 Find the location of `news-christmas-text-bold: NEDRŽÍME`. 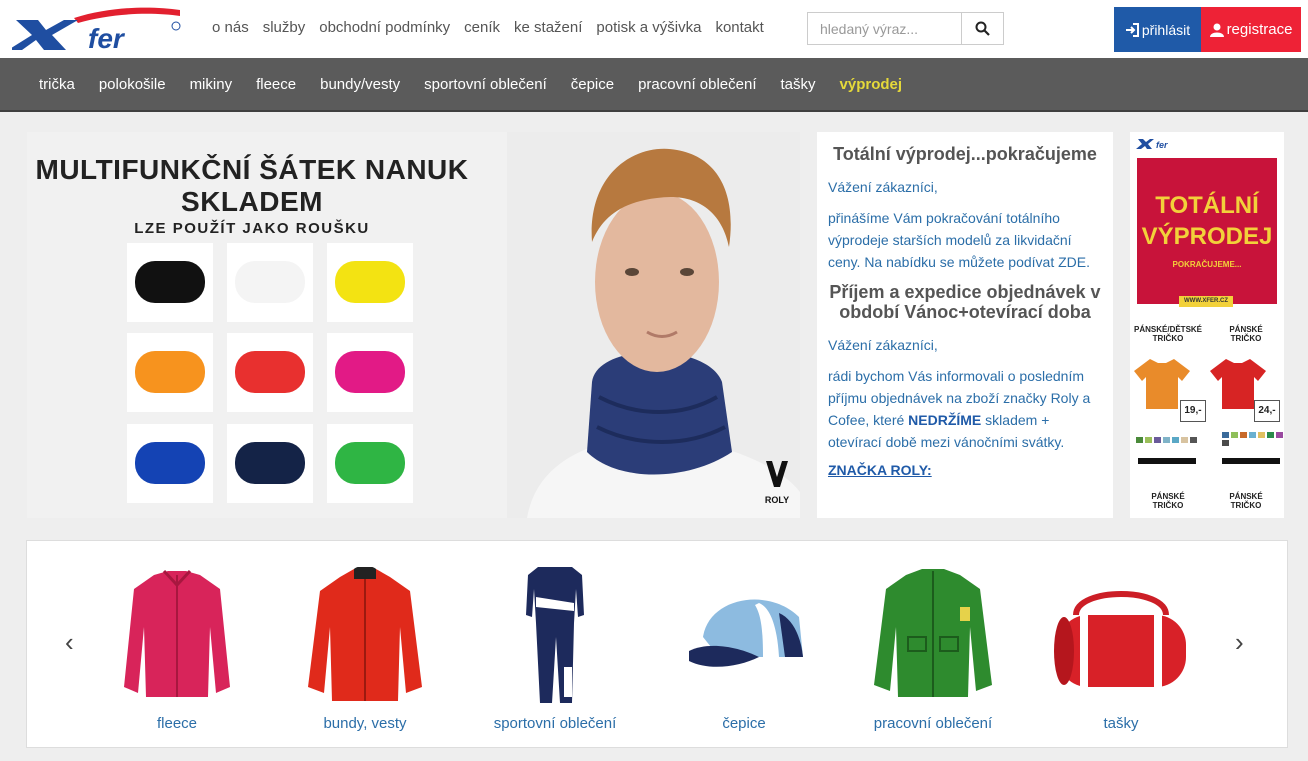

news-christmas-text-bold: NEDRŽÍME is located at coordinates (945, 420).